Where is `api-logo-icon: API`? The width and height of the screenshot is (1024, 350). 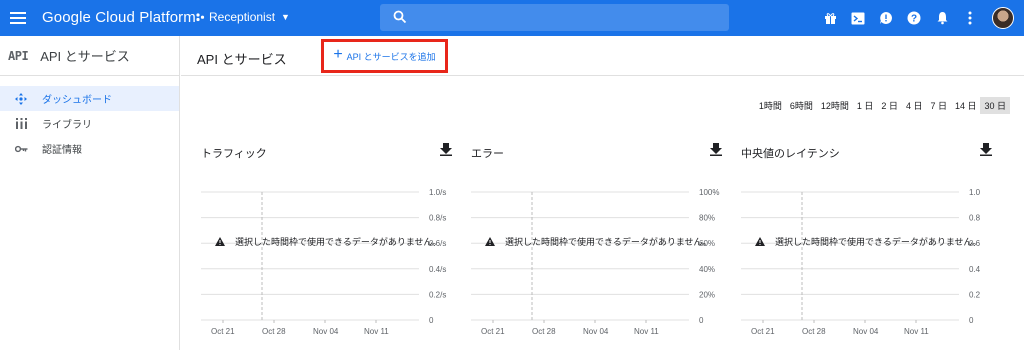 api-logo-icon: API is located at coordinates (18, 55).